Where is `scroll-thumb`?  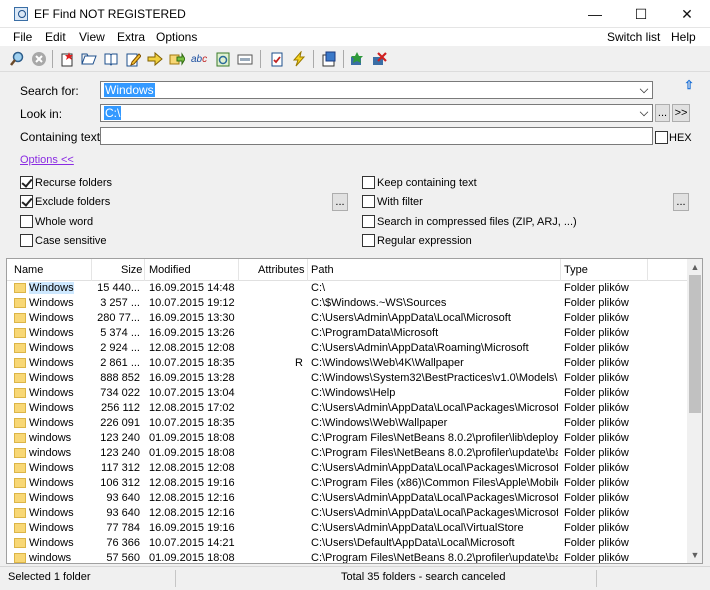
scroll-thumb is located at coordinates (695, 344).